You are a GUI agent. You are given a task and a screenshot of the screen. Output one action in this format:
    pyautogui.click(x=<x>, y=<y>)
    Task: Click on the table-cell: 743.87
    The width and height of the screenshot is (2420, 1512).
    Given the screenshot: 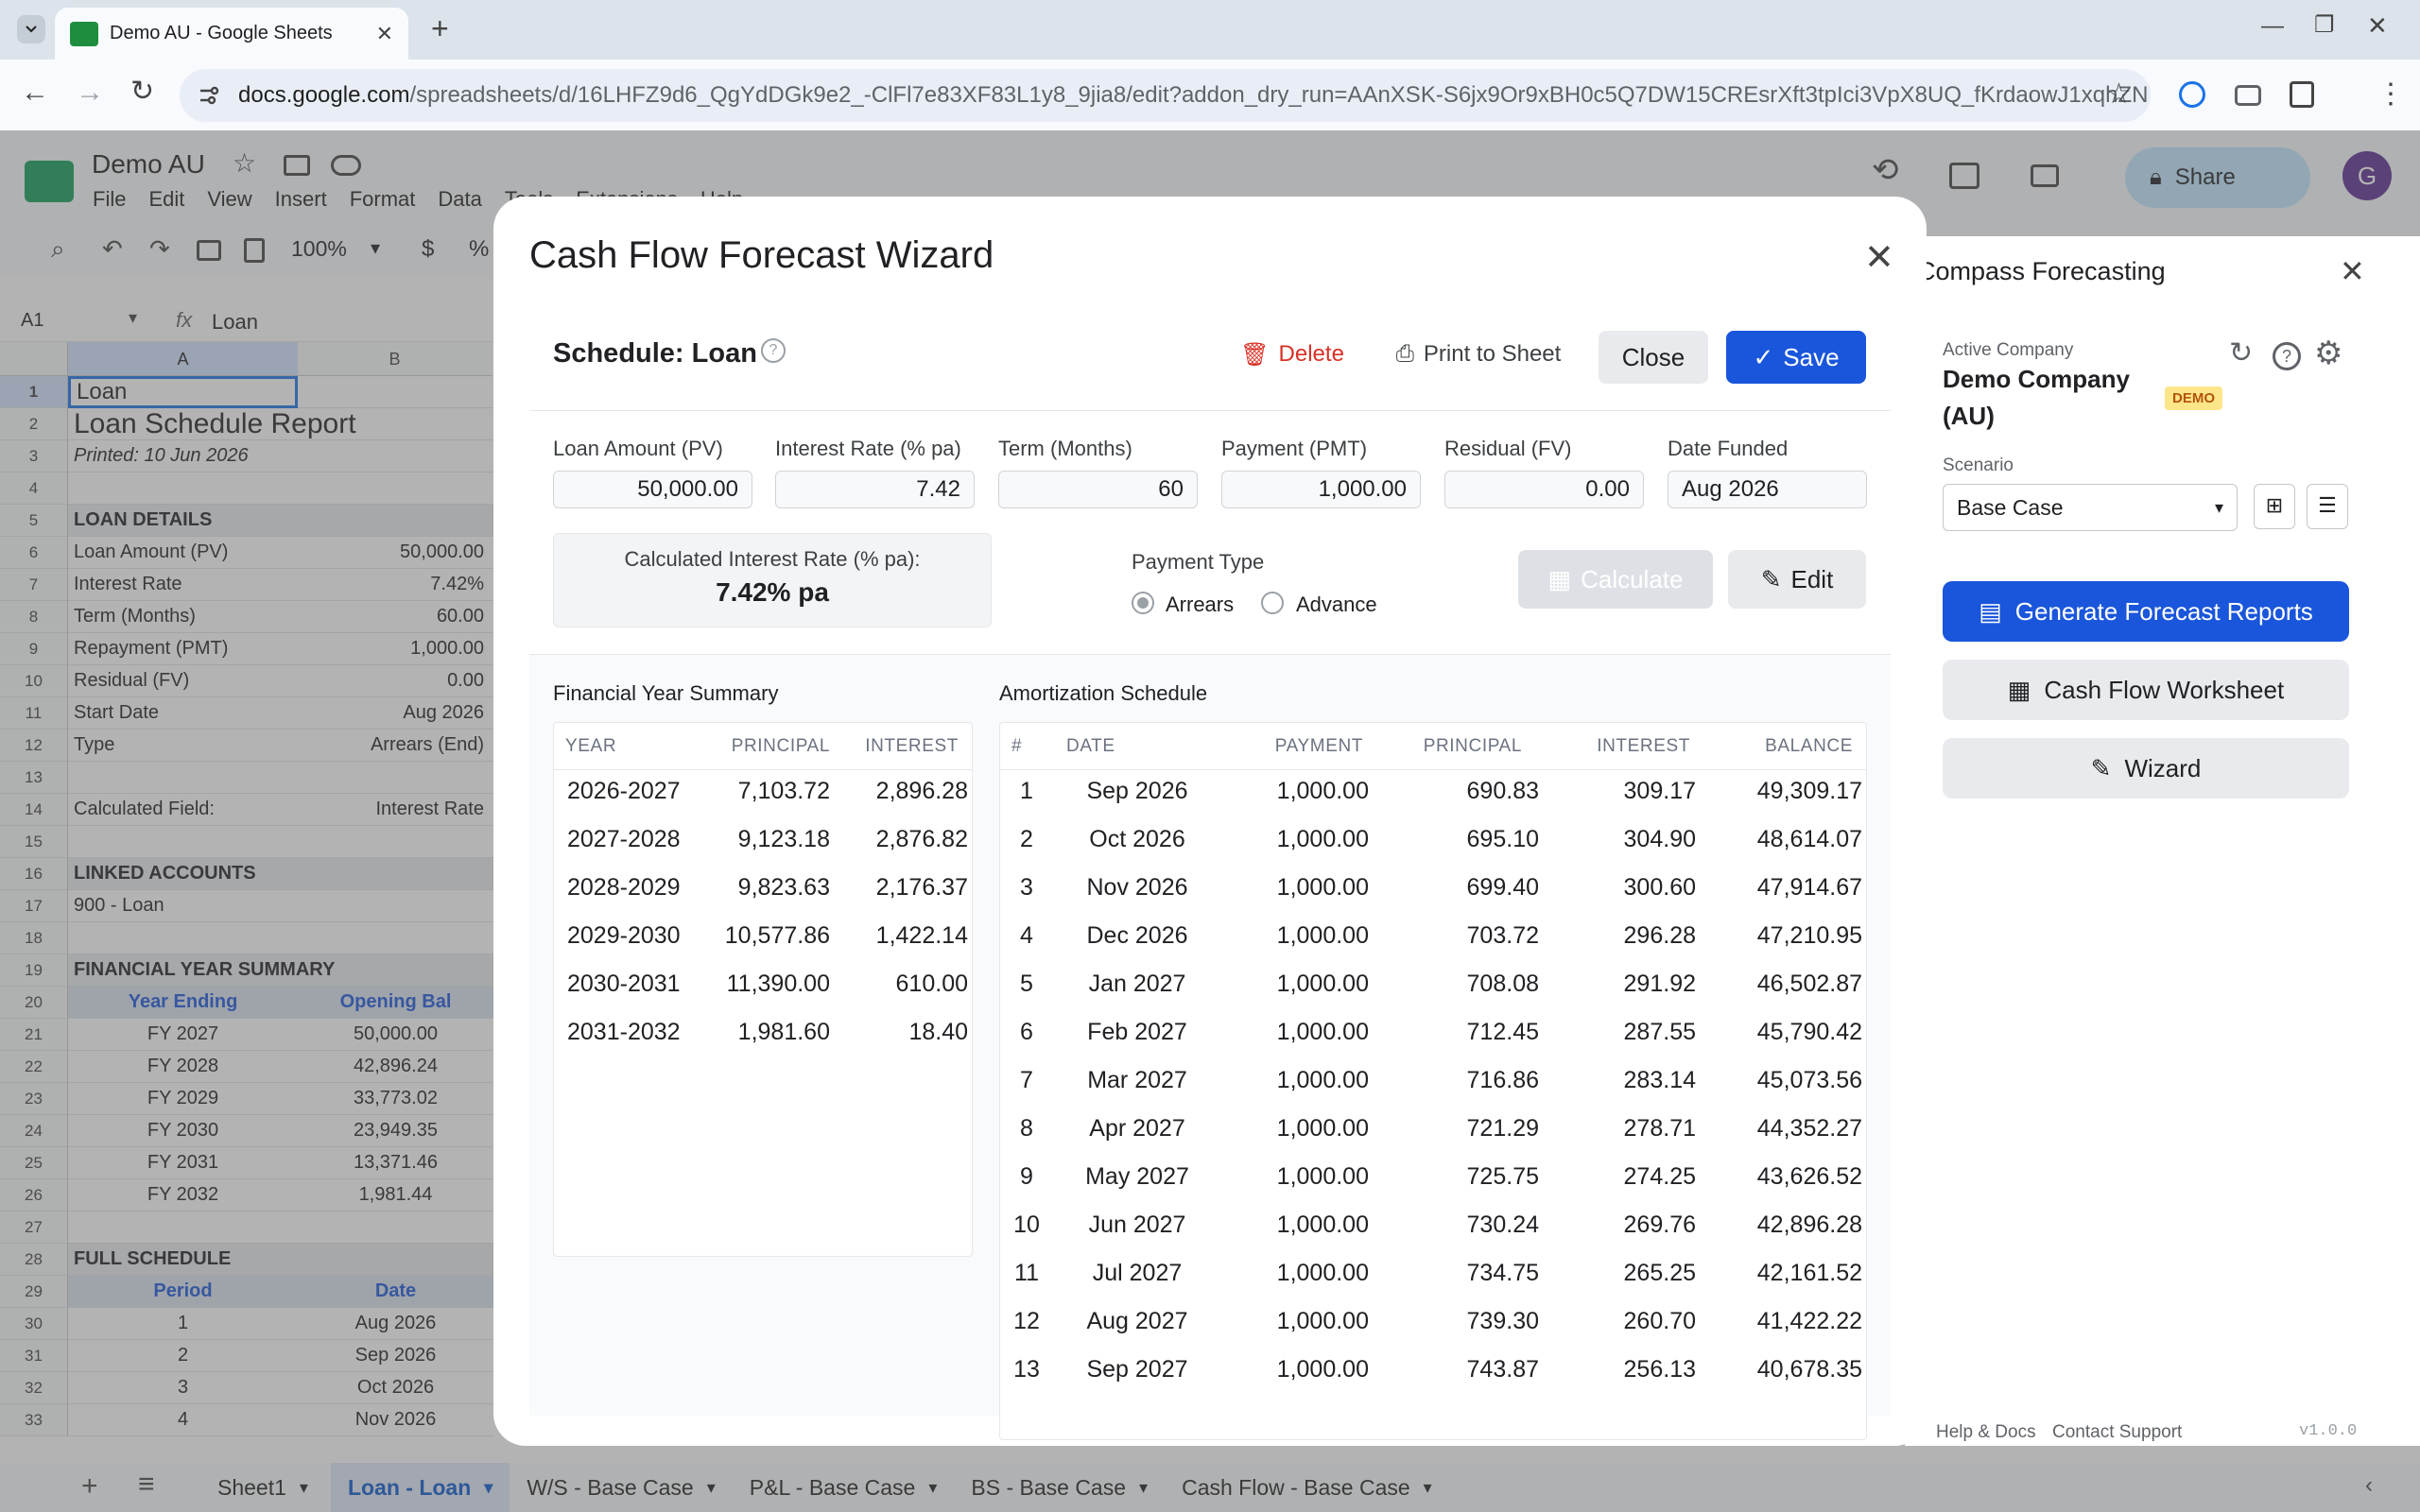 What is the action you would take?
    pyautogui.click(x=1502, y=1369)
    